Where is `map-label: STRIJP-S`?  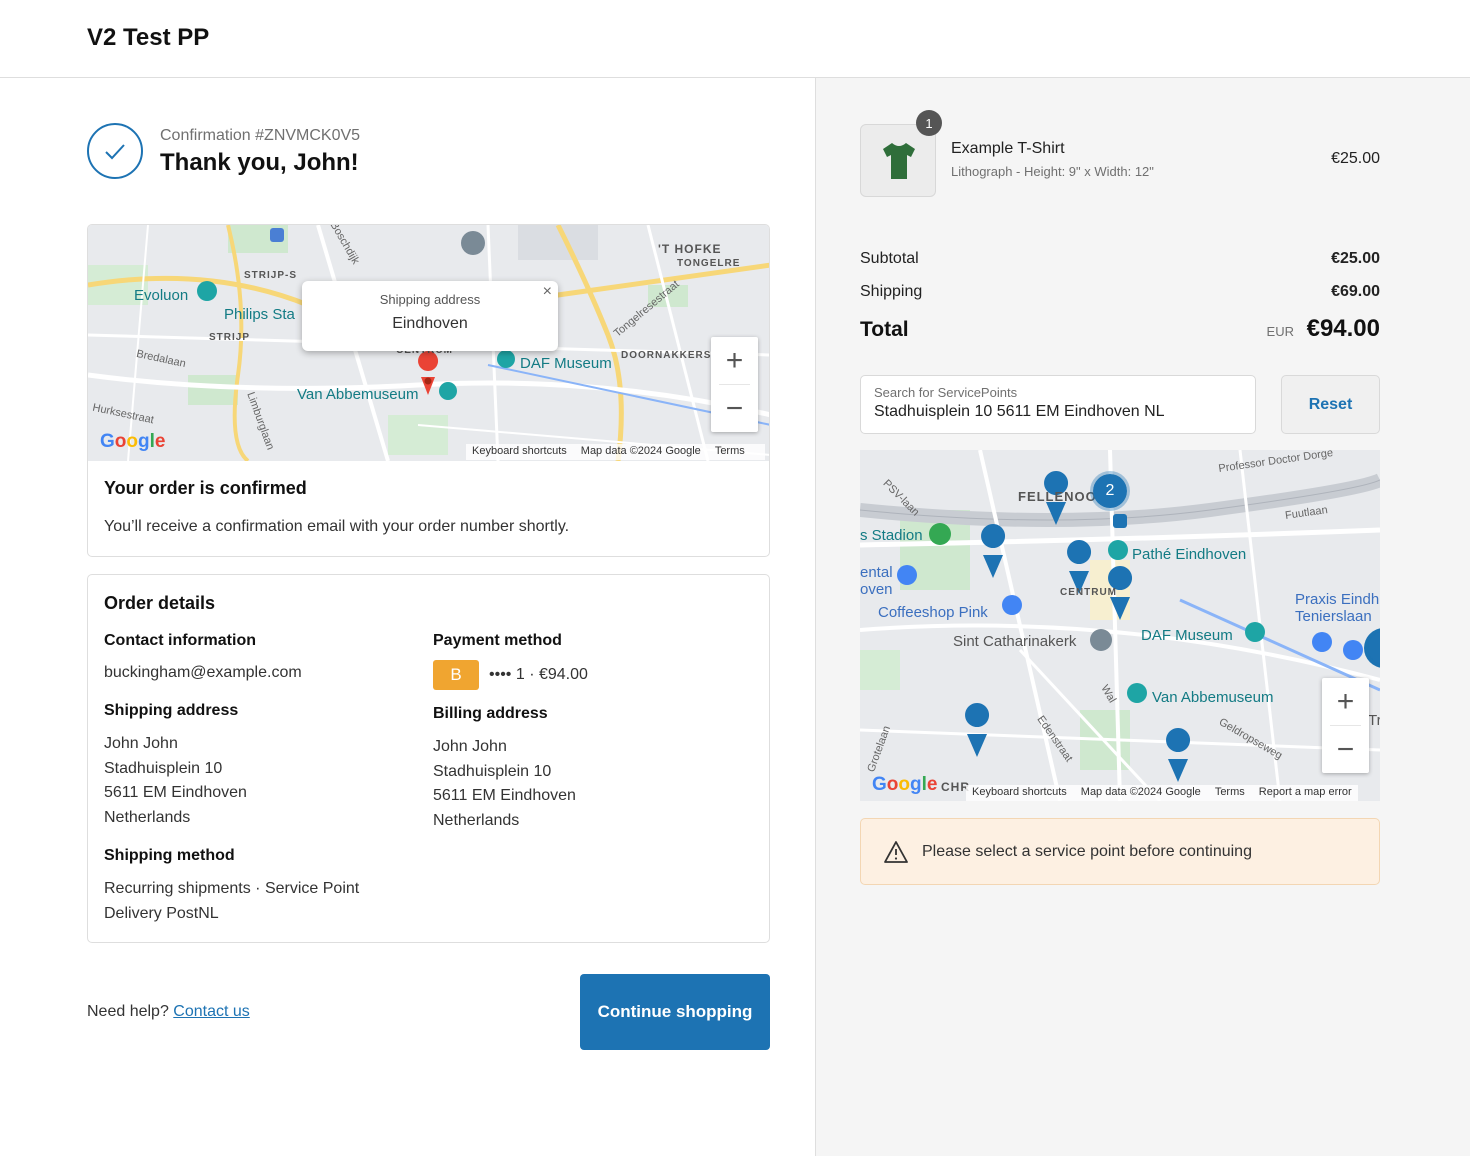 map-label: STRIJP-S is located at coordinates (271, 275).